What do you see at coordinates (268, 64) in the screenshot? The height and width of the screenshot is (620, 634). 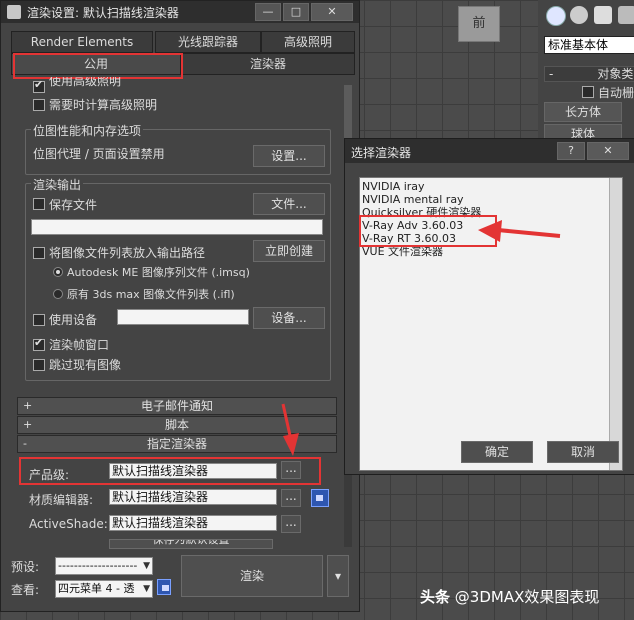 I see `tab-renderer: 渲染器` at bounding box center [268, 64].